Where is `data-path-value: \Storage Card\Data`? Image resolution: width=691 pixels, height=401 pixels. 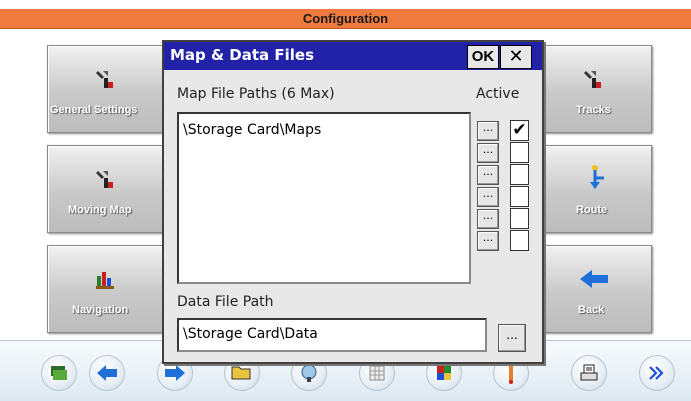
data-path-value: \Storage Card\Data is located at coordinates (250, 334).